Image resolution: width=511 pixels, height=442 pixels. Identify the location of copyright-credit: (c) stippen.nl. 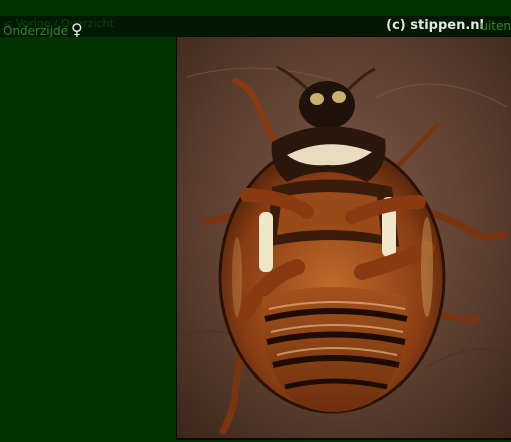
(435, 25).